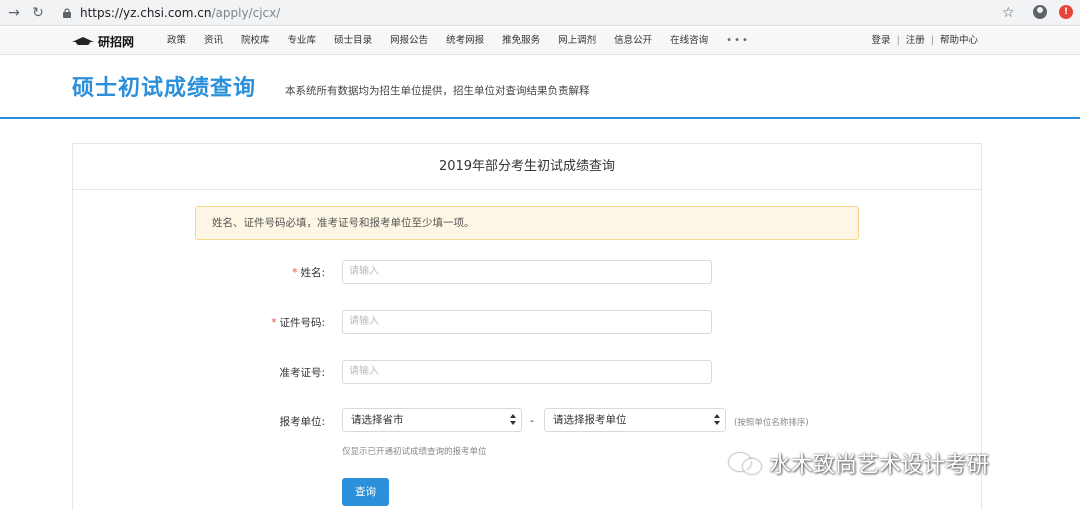 This screenshot has height=510, width=1080. Describe the element at coordinates (527, 272) in the screenshot. I see `name-input: 请输入` at that location.